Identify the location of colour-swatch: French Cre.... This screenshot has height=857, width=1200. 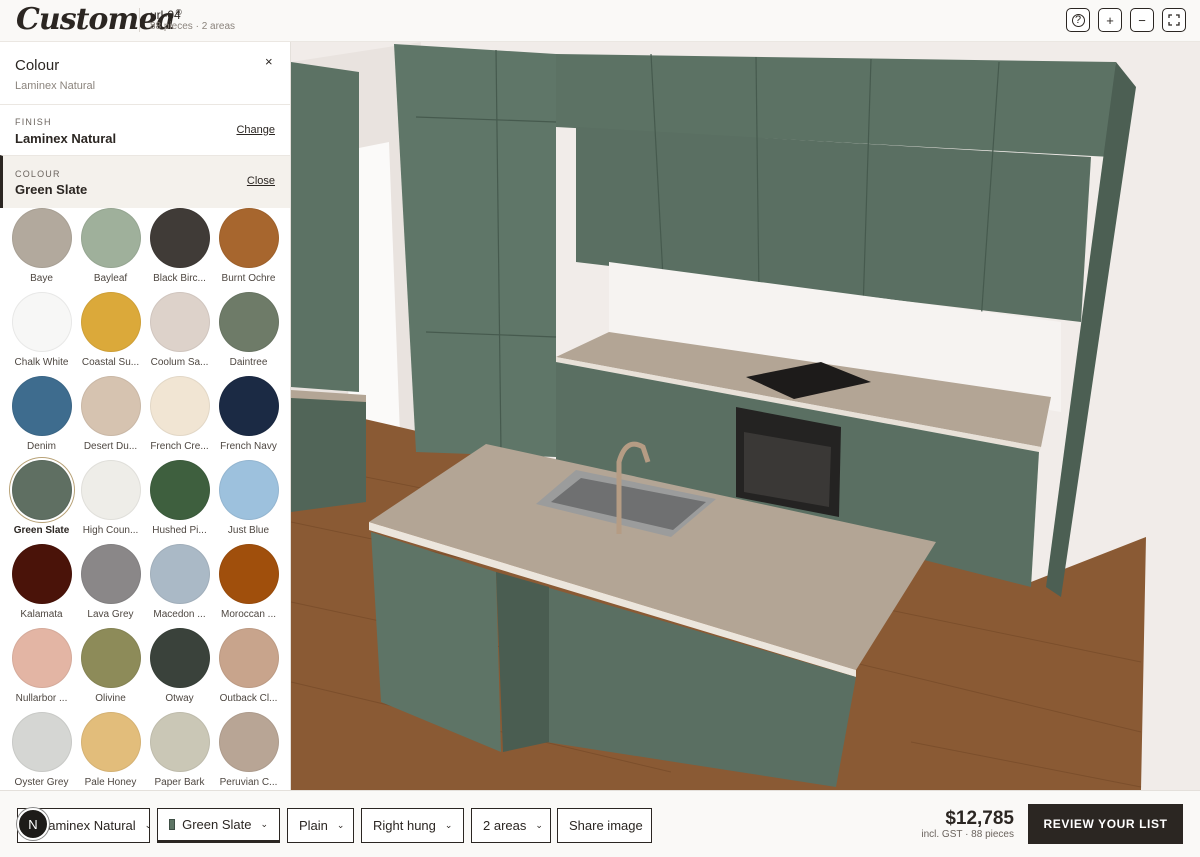
(179, 418).